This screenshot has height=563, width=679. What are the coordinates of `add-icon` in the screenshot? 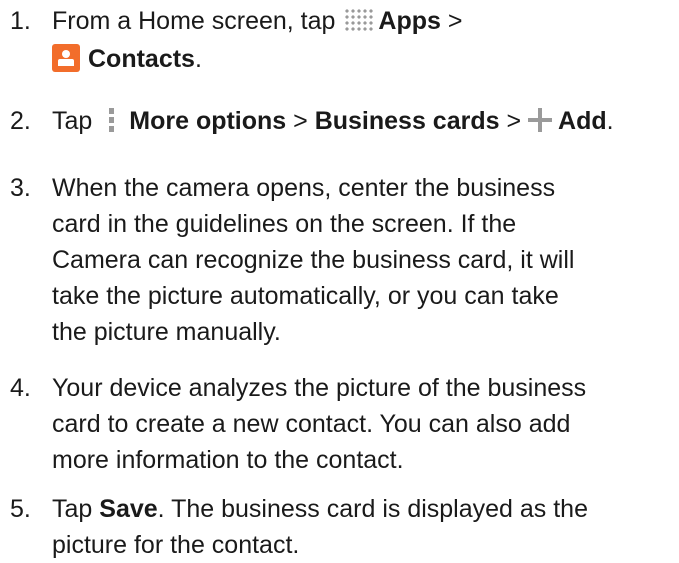 It's located at (540, 120).